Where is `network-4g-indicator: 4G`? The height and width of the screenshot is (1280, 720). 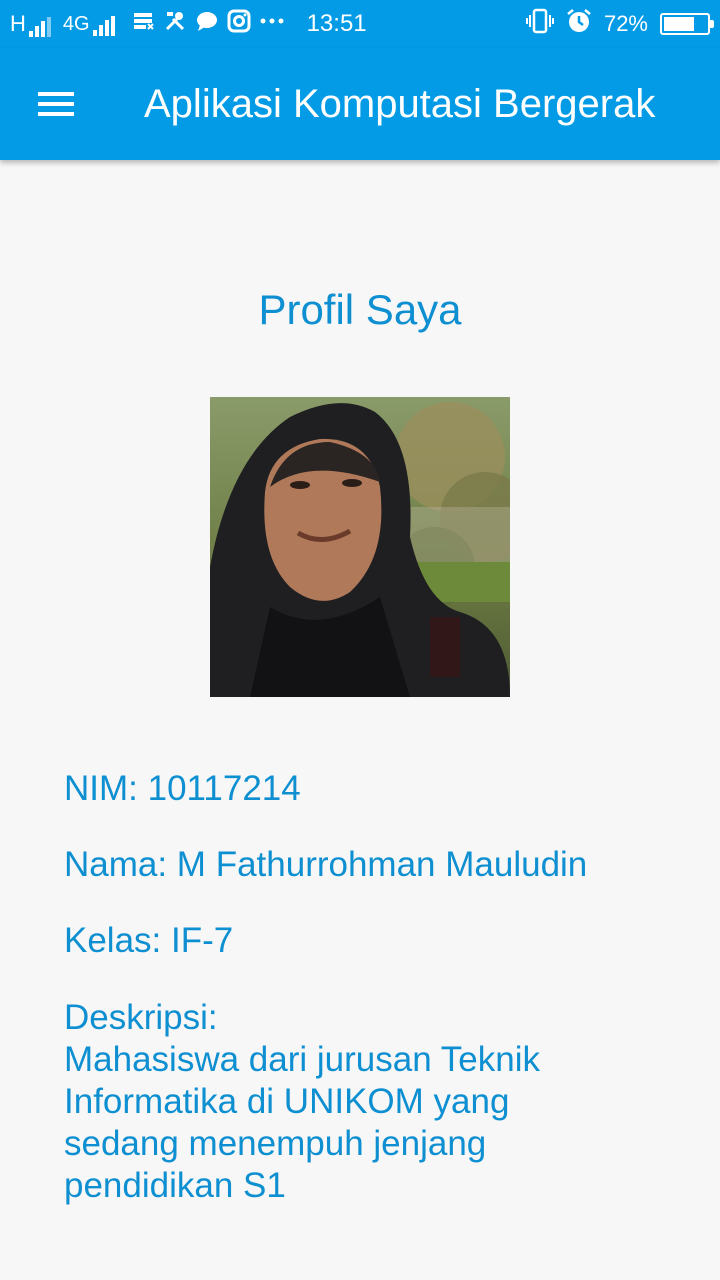 network-4g-indicator: 4G is located at coordinates (89, 24).